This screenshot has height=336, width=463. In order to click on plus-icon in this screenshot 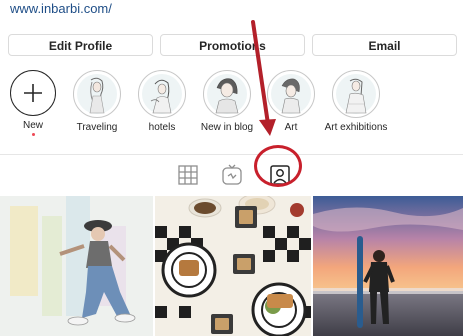, I will do `click(33, 93)`.